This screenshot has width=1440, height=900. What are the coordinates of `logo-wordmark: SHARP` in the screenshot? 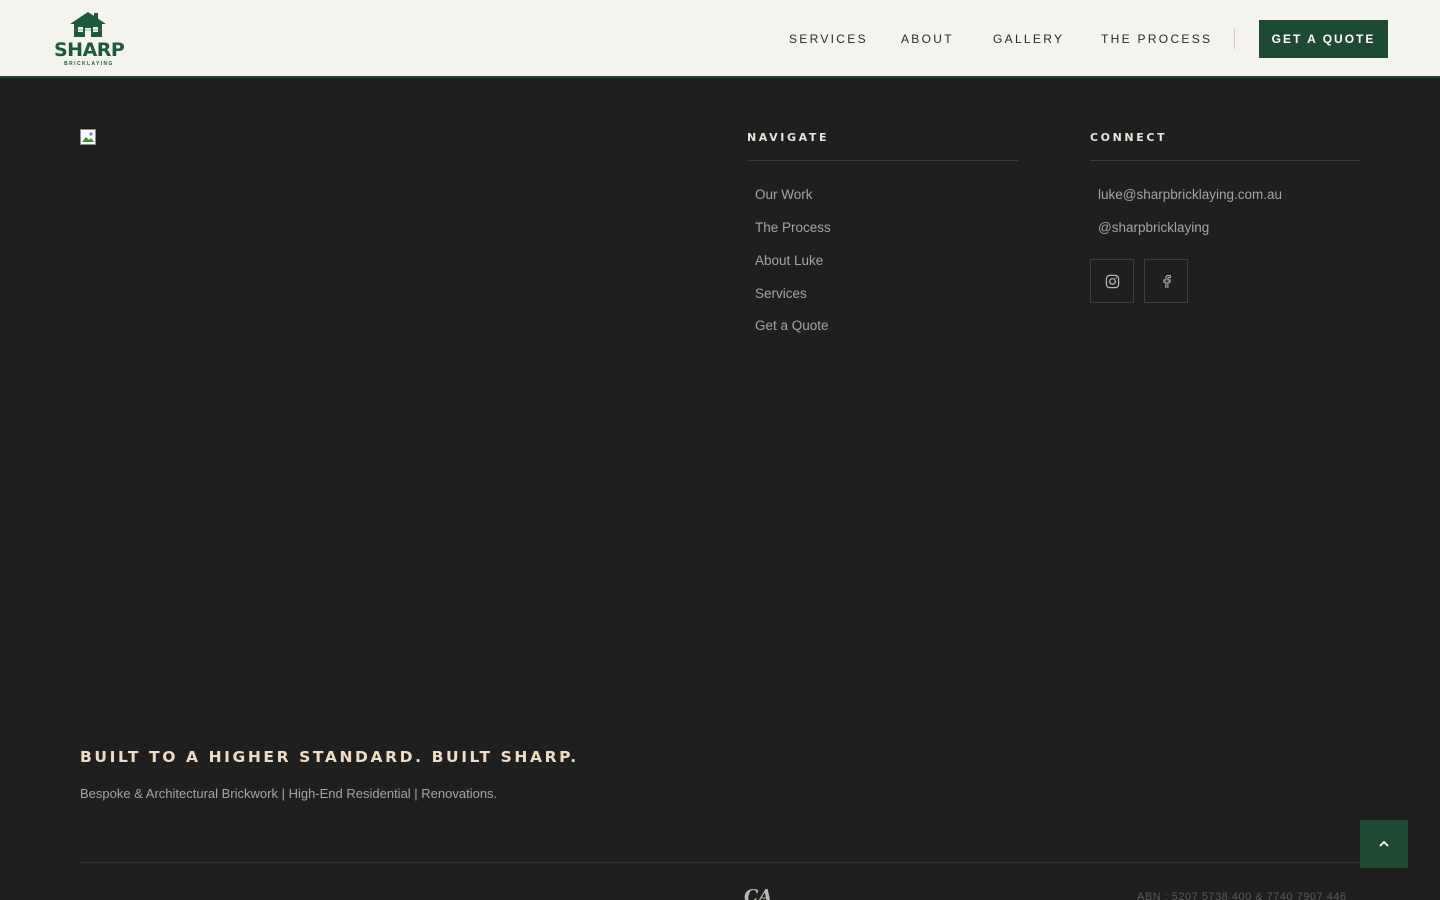 It's located at (89, 50).